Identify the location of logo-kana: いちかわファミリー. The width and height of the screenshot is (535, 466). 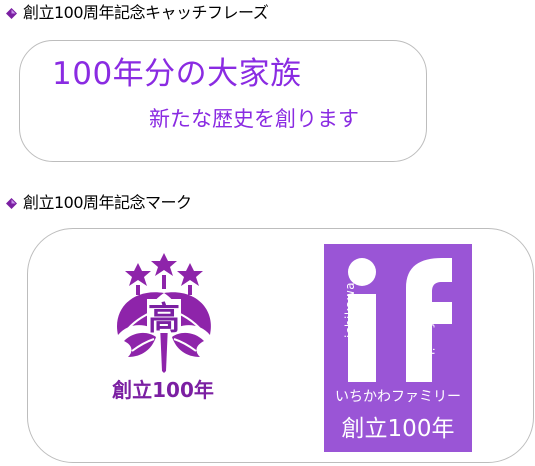
(398, 397).